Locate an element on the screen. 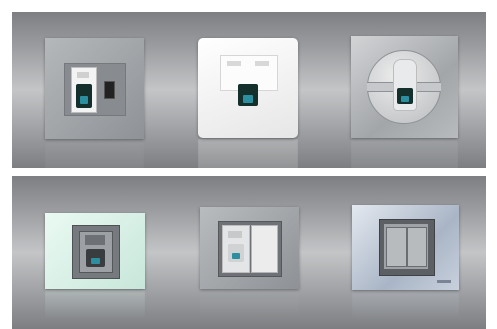 The image size is (497, 329). usb-port is located at coordinates (109, 90).